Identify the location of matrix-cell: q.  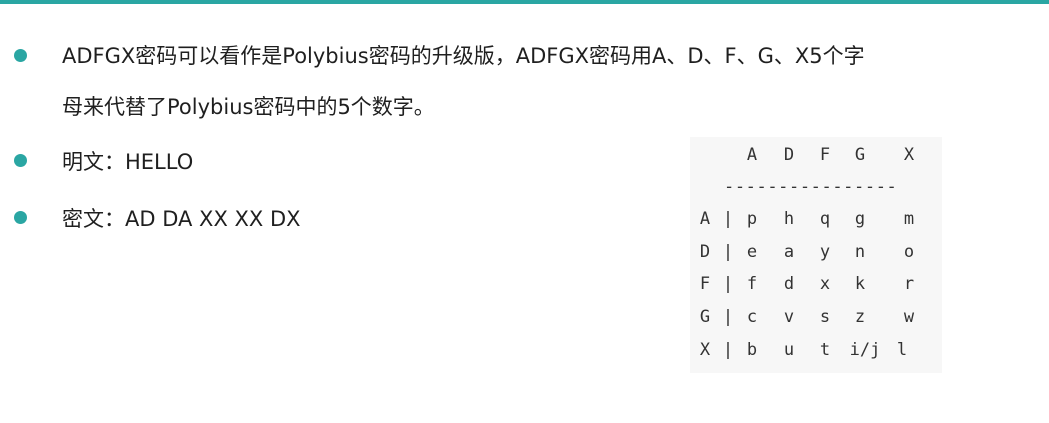
(825, 219).